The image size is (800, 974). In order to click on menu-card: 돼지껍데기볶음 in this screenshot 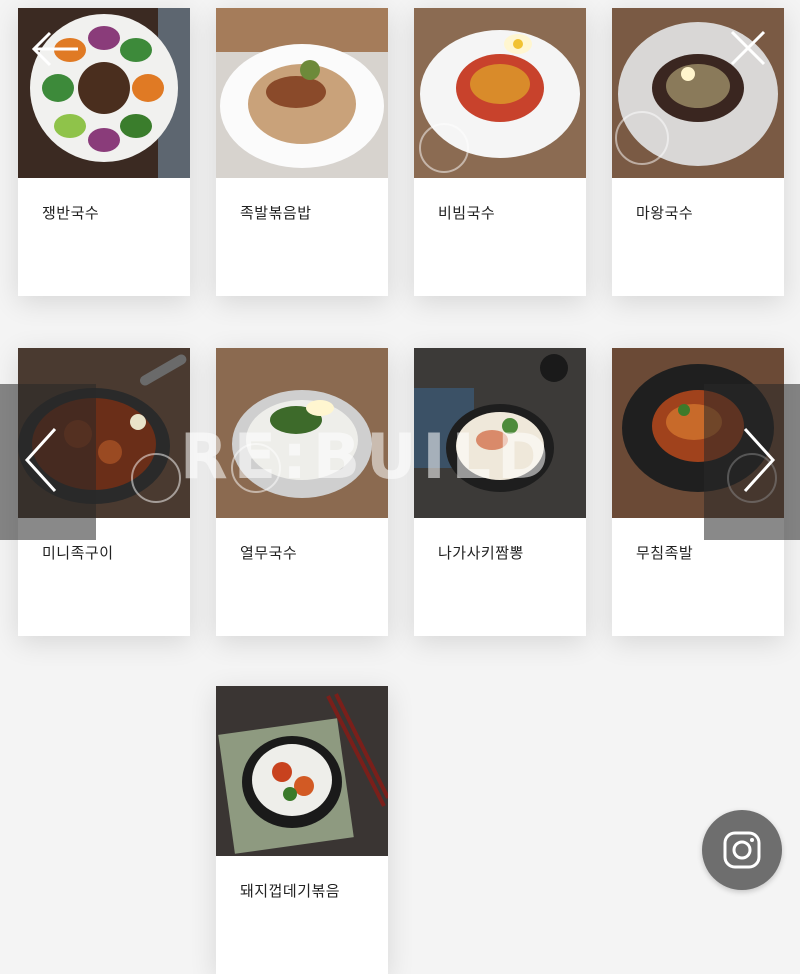, I will do `click(302, 830)`.